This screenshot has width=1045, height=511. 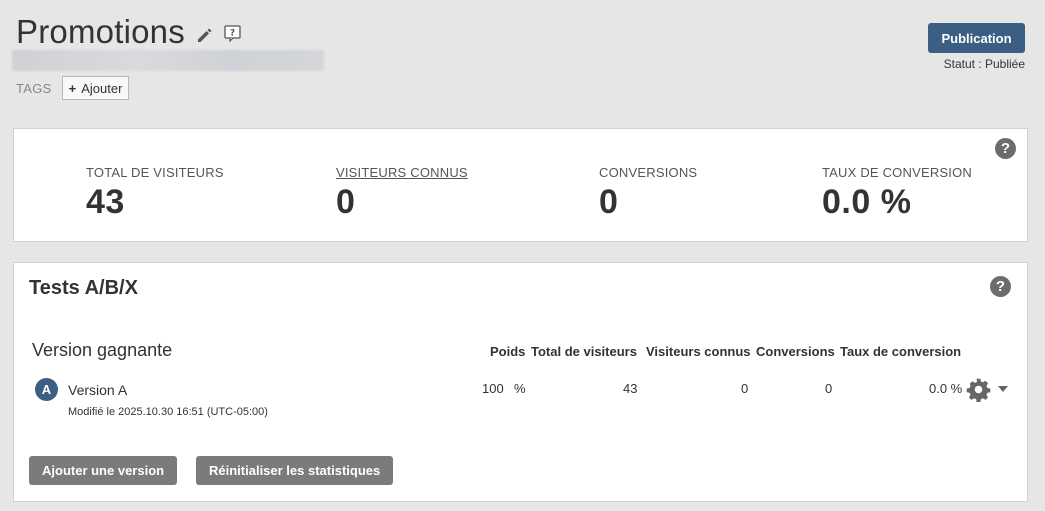 What do you see at coordinates (978, 389) in the screenshot?
I see `gear-icon` at bounding box center [978, 389].